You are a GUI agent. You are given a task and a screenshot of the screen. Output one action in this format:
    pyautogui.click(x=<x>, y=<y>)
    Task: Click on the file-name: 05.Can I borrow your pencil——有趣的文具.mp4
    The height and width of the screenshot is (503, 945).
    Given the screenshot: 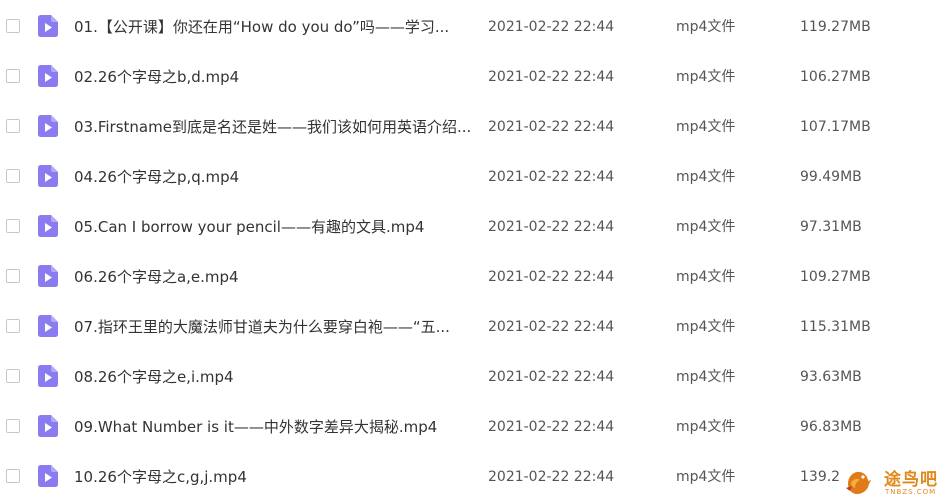 What is the action you would take?
    pyautogui.click(x=274, y=227)
    